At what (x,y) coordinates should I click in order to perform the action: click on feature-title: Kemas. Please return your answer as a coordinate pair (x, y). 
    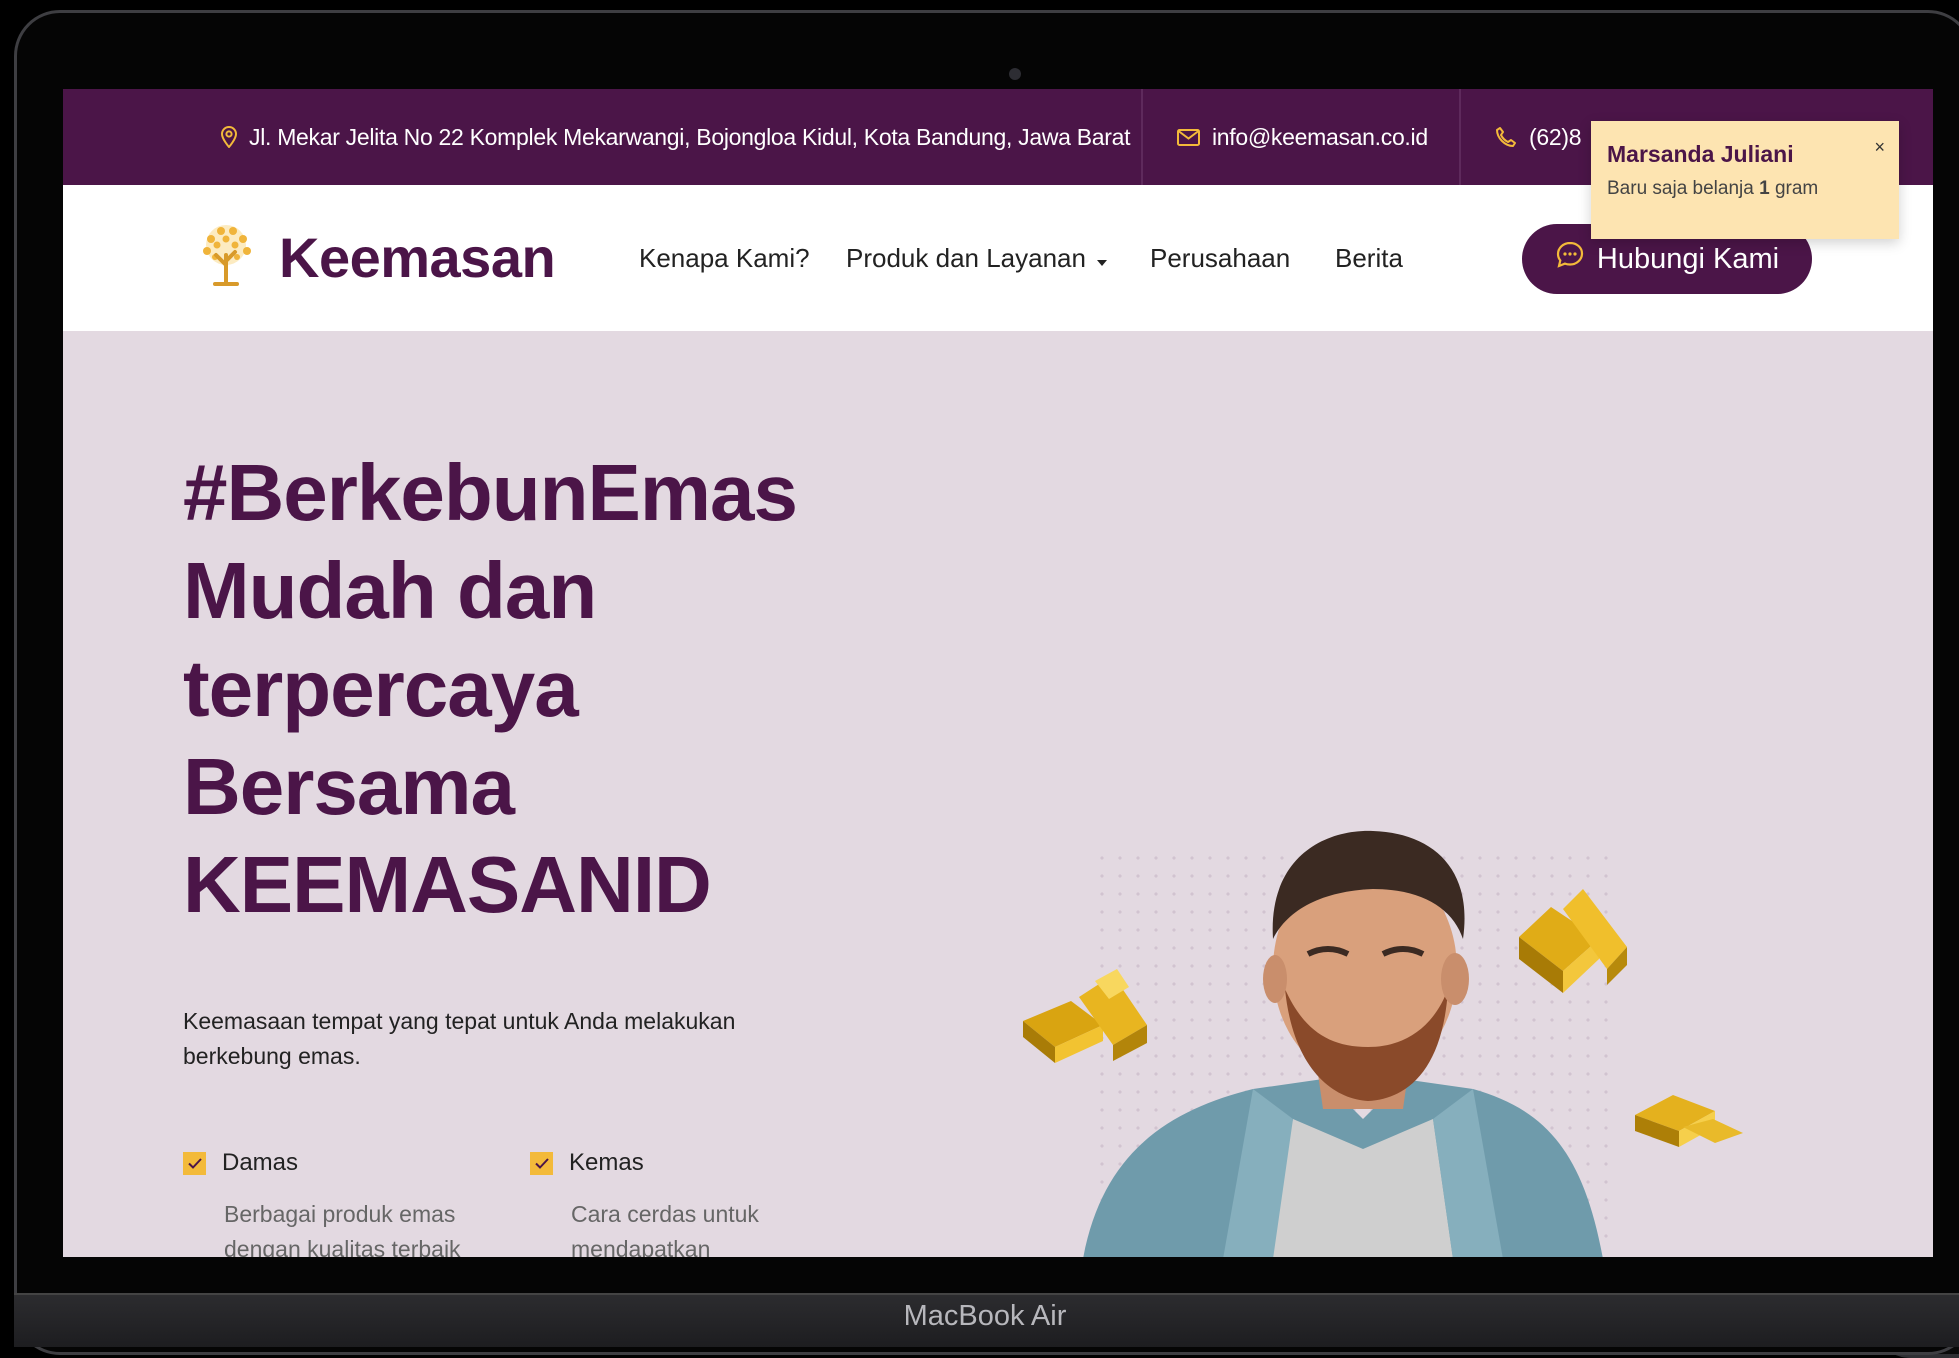
    Looking at the image, I should click on (606, 1162).